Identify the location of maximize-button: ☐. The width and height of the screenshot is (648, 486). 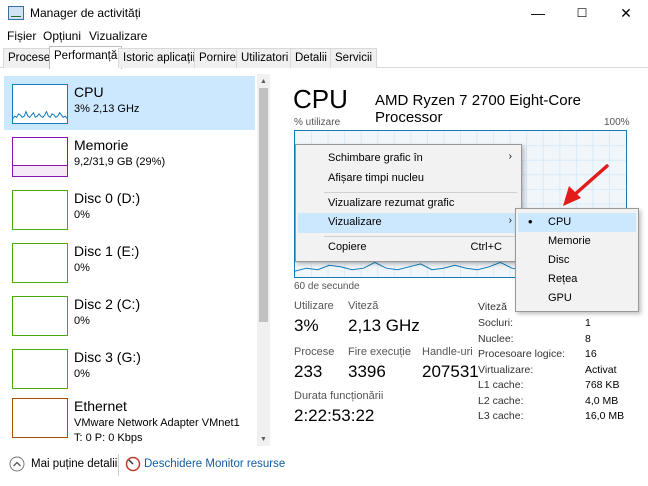
(582, 13).